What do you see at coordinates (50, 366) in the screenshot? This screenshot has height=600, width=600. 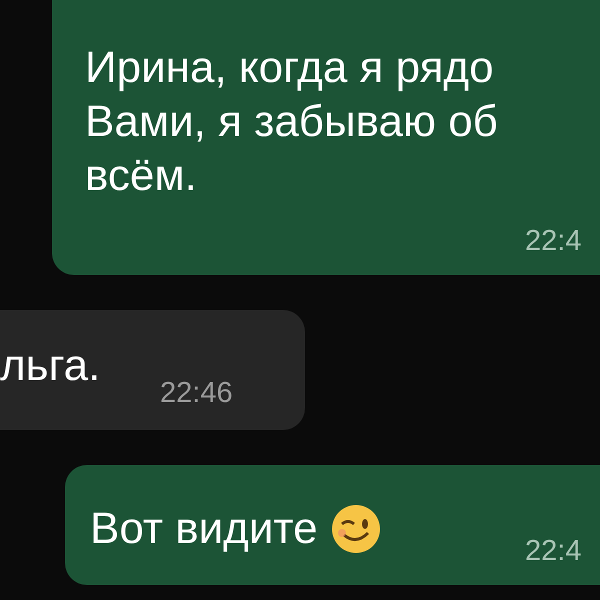 I see `message-text: льга.` at bounding box center [50, 366].